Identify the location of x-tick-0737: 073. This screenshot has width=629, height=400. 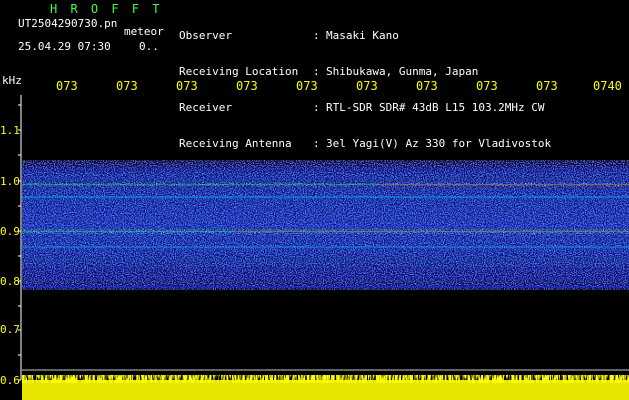
(427, 86).